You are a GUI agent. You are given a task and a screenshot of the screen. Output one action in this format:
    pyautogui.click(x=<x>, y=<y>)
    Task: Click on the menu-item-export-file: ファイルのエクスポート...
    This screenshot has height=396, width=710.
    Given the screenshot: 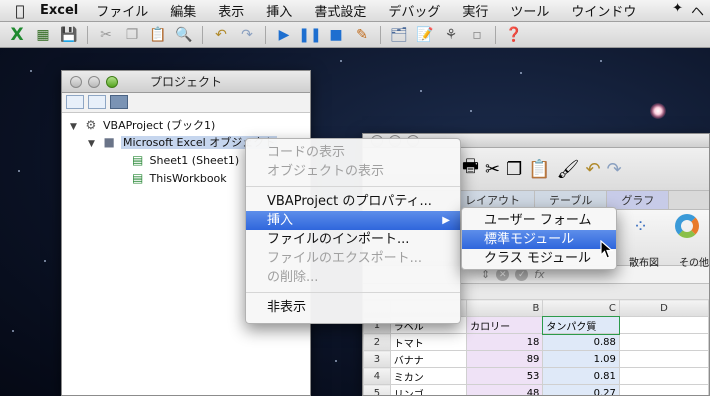 What is the action you would take?
    pyautogui.click(x=345, y=258)
    